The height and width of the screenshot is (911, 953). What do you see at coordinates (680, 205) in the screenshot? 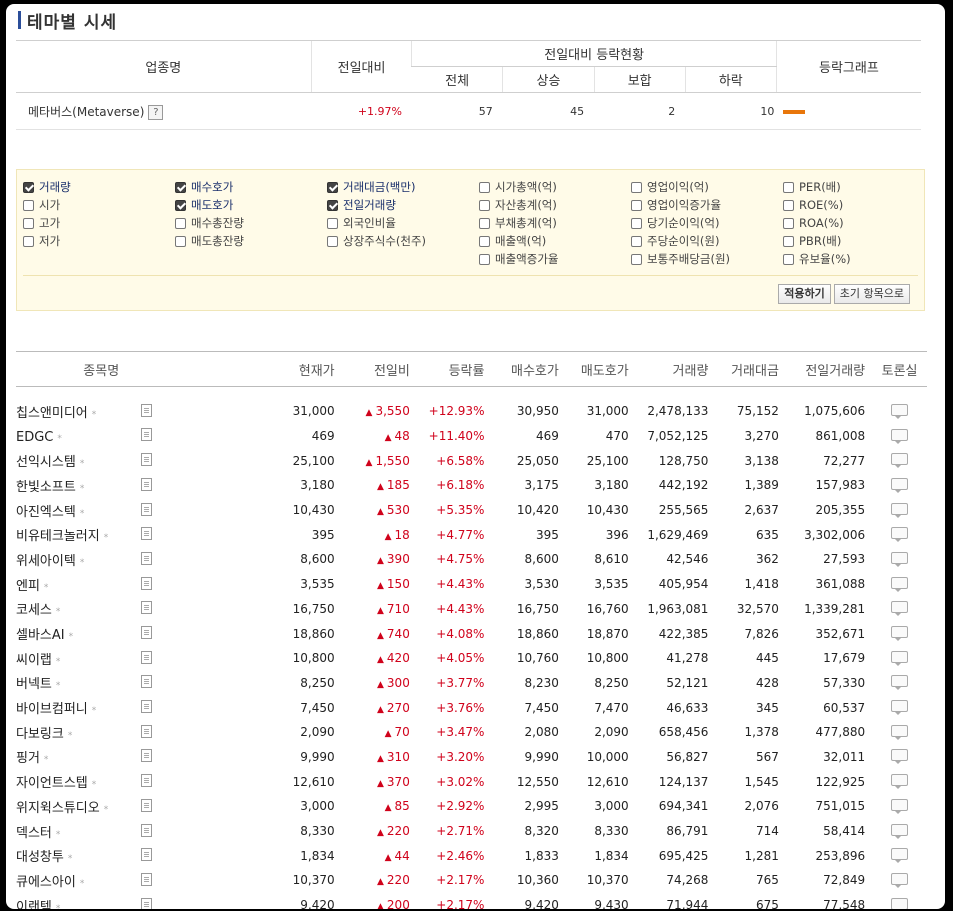
I see `filter-option: 영업이익증가율` at bounding box center [680, 205].